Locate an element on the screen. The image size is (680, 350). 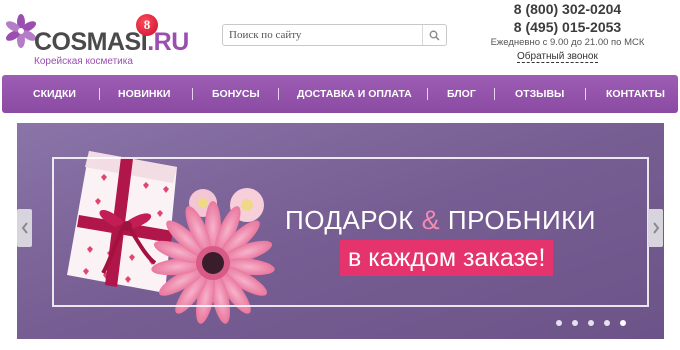
search-button is located at coordinates (434, 35).